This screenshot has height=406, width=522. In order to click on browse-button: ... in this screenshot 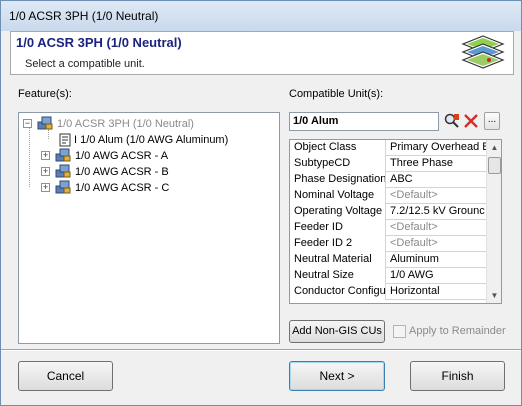, I will do `click(492, 121)`.